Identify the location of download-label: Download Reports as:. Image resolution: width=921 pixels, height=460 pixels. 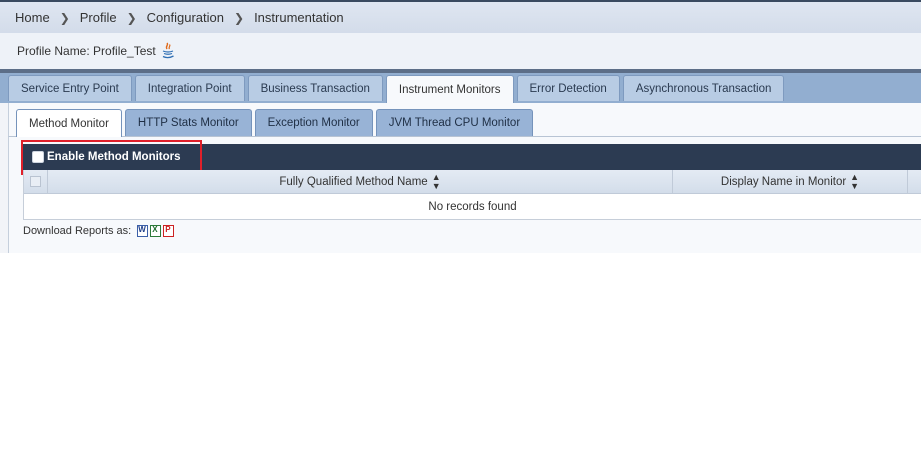
(77, 231).